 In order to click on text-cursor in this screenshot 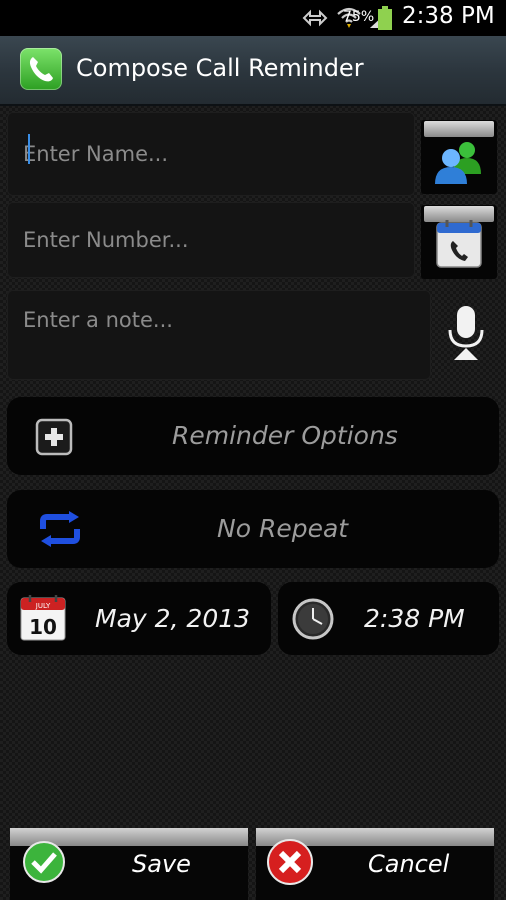, I will do `click(29, 149)`.